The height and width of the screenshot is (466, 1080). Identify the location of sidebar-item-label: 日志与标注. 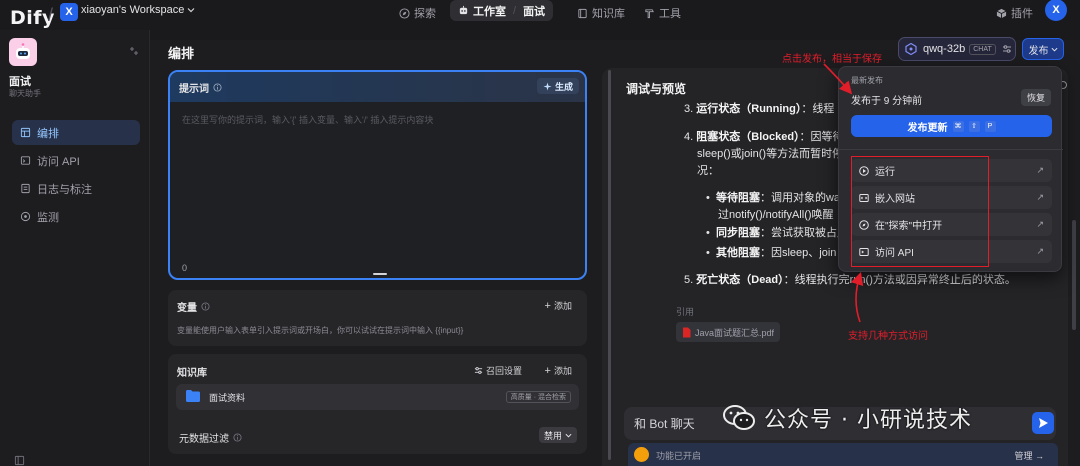
(64, 189).